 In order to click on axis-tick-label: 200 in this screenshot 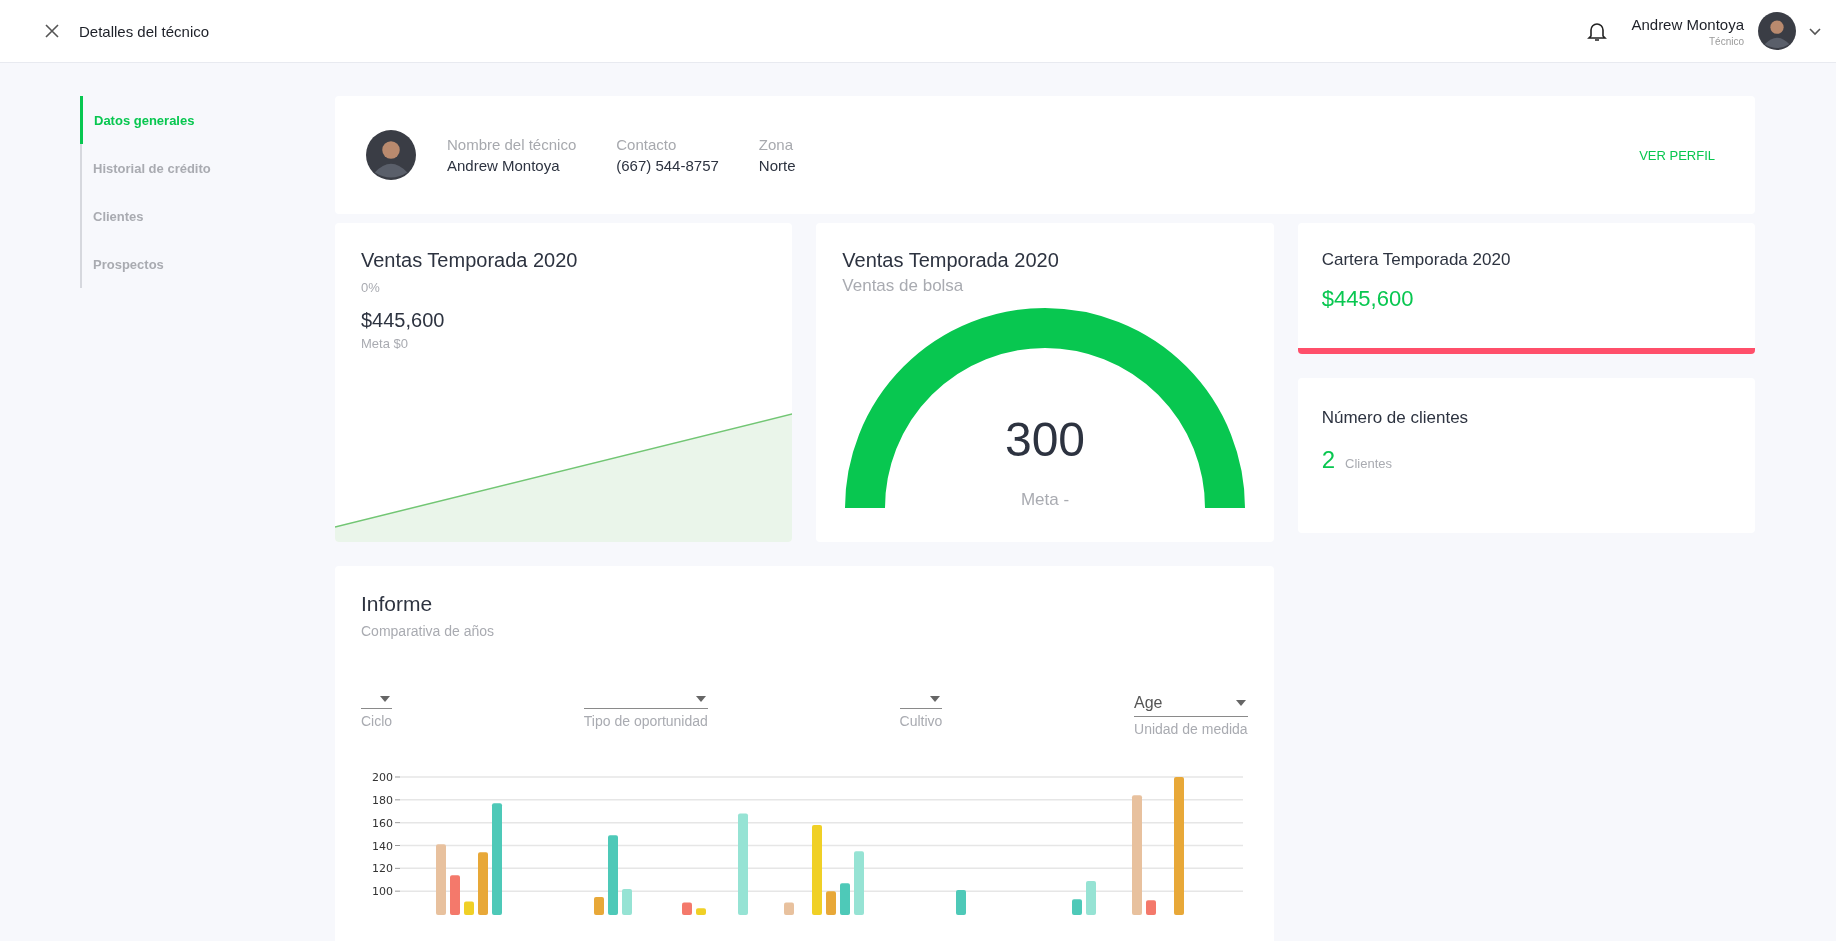, I will do `click(382, 777)`.